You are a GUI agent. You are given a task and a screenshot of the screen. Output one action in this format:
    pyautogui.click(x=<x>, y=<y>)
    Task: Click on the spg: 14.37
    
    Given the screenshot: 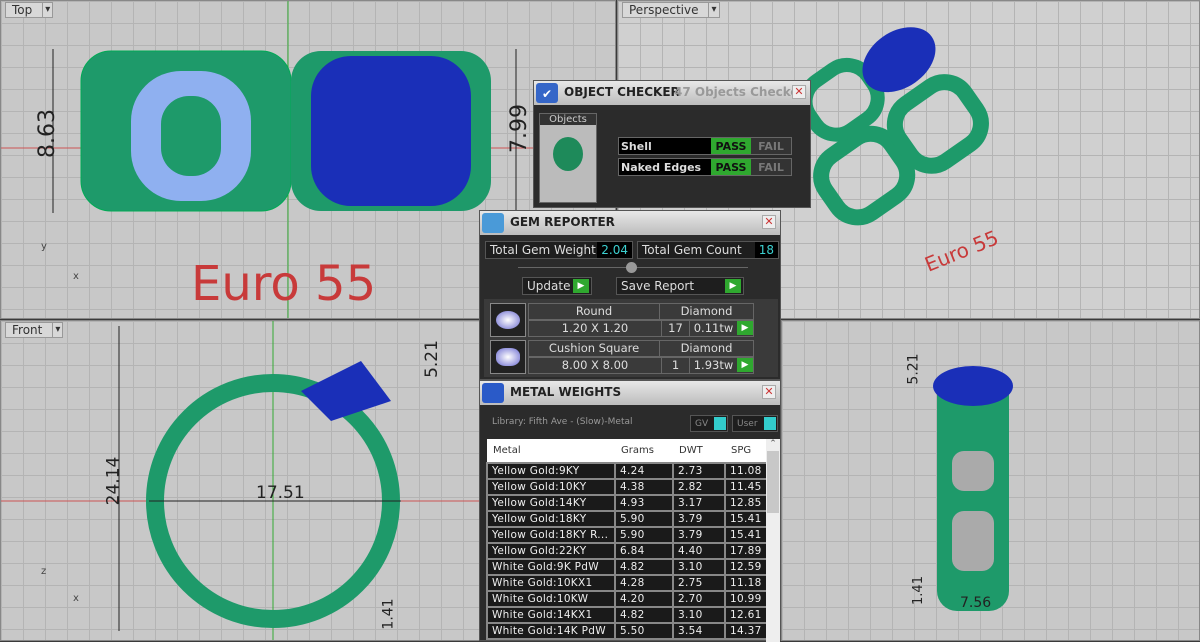 What is the action you would take?
    pyautogui.click(x=745, y=631)
    